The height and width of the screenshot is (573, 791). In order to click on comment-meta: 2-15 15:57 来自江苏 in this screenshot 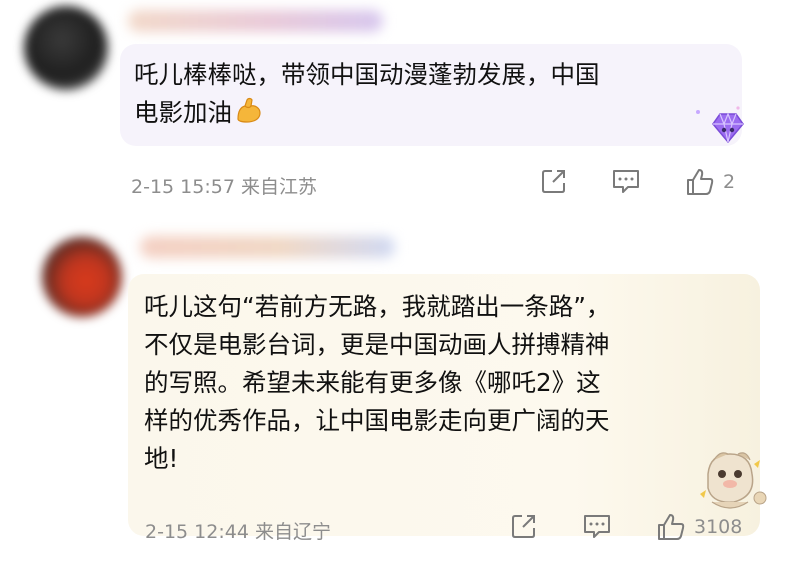, I will do `click(224, 185)`.